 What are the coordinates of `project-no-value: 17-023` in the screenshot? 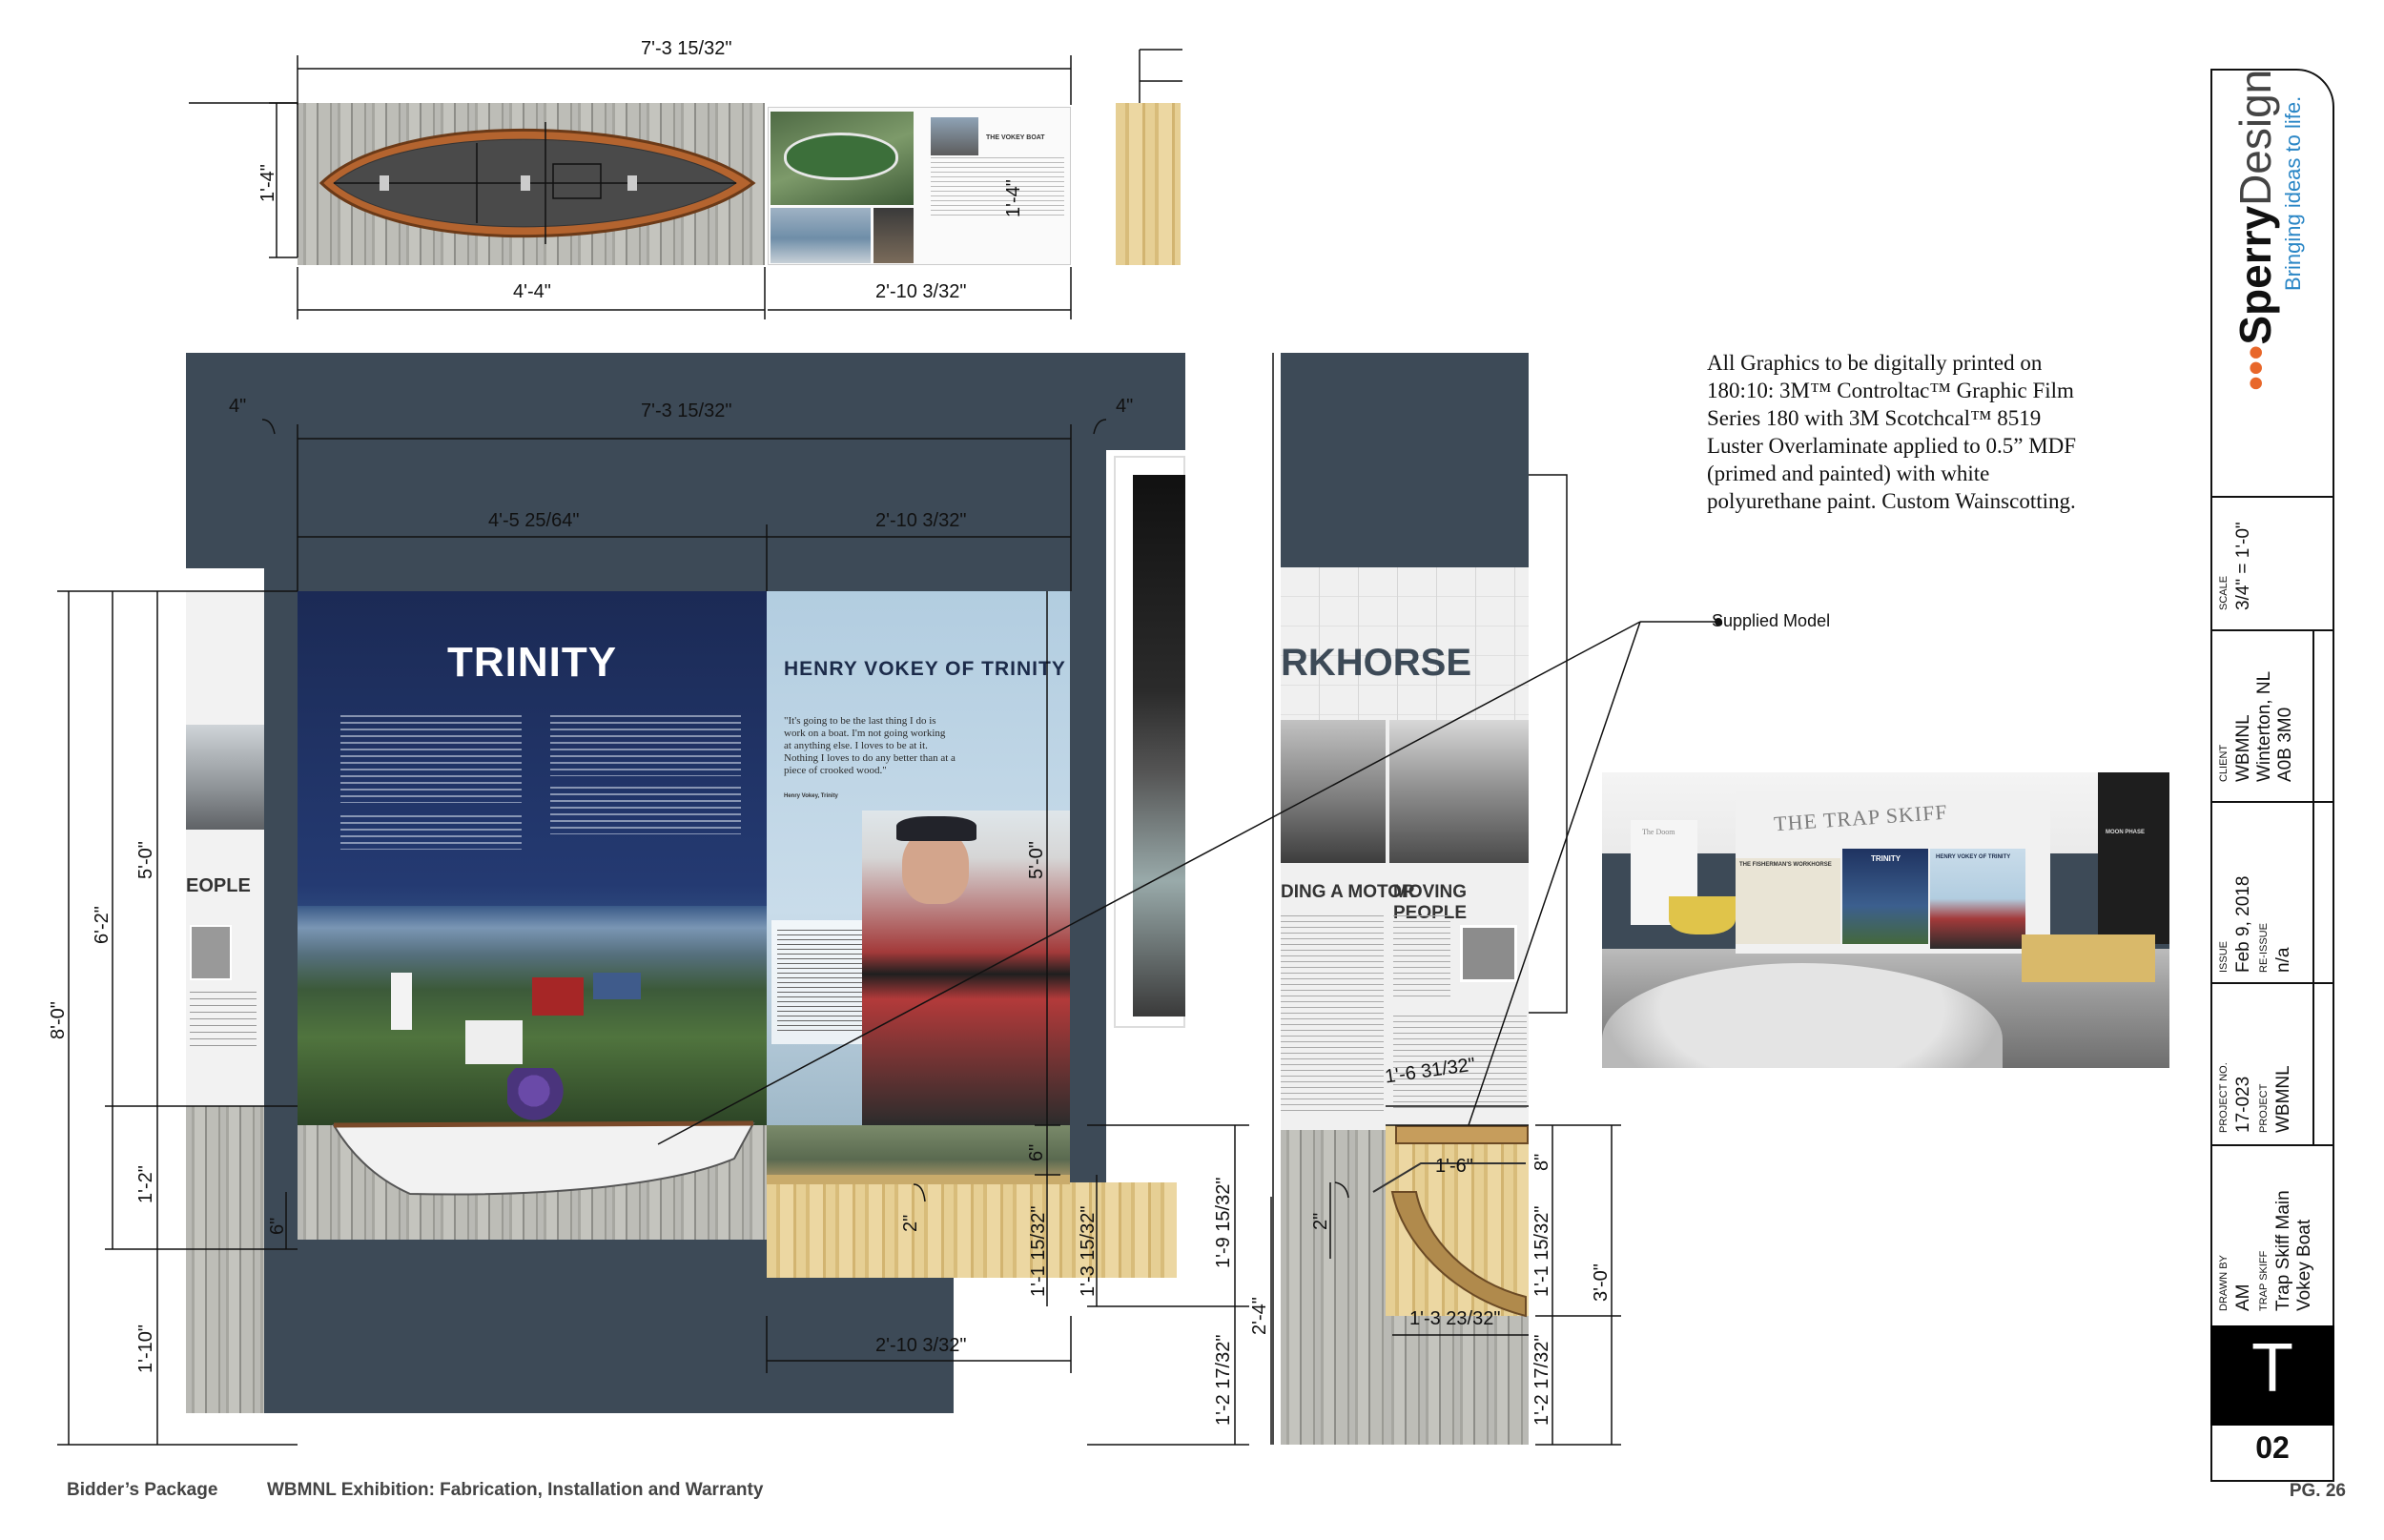 It's located at (2243, 1104).